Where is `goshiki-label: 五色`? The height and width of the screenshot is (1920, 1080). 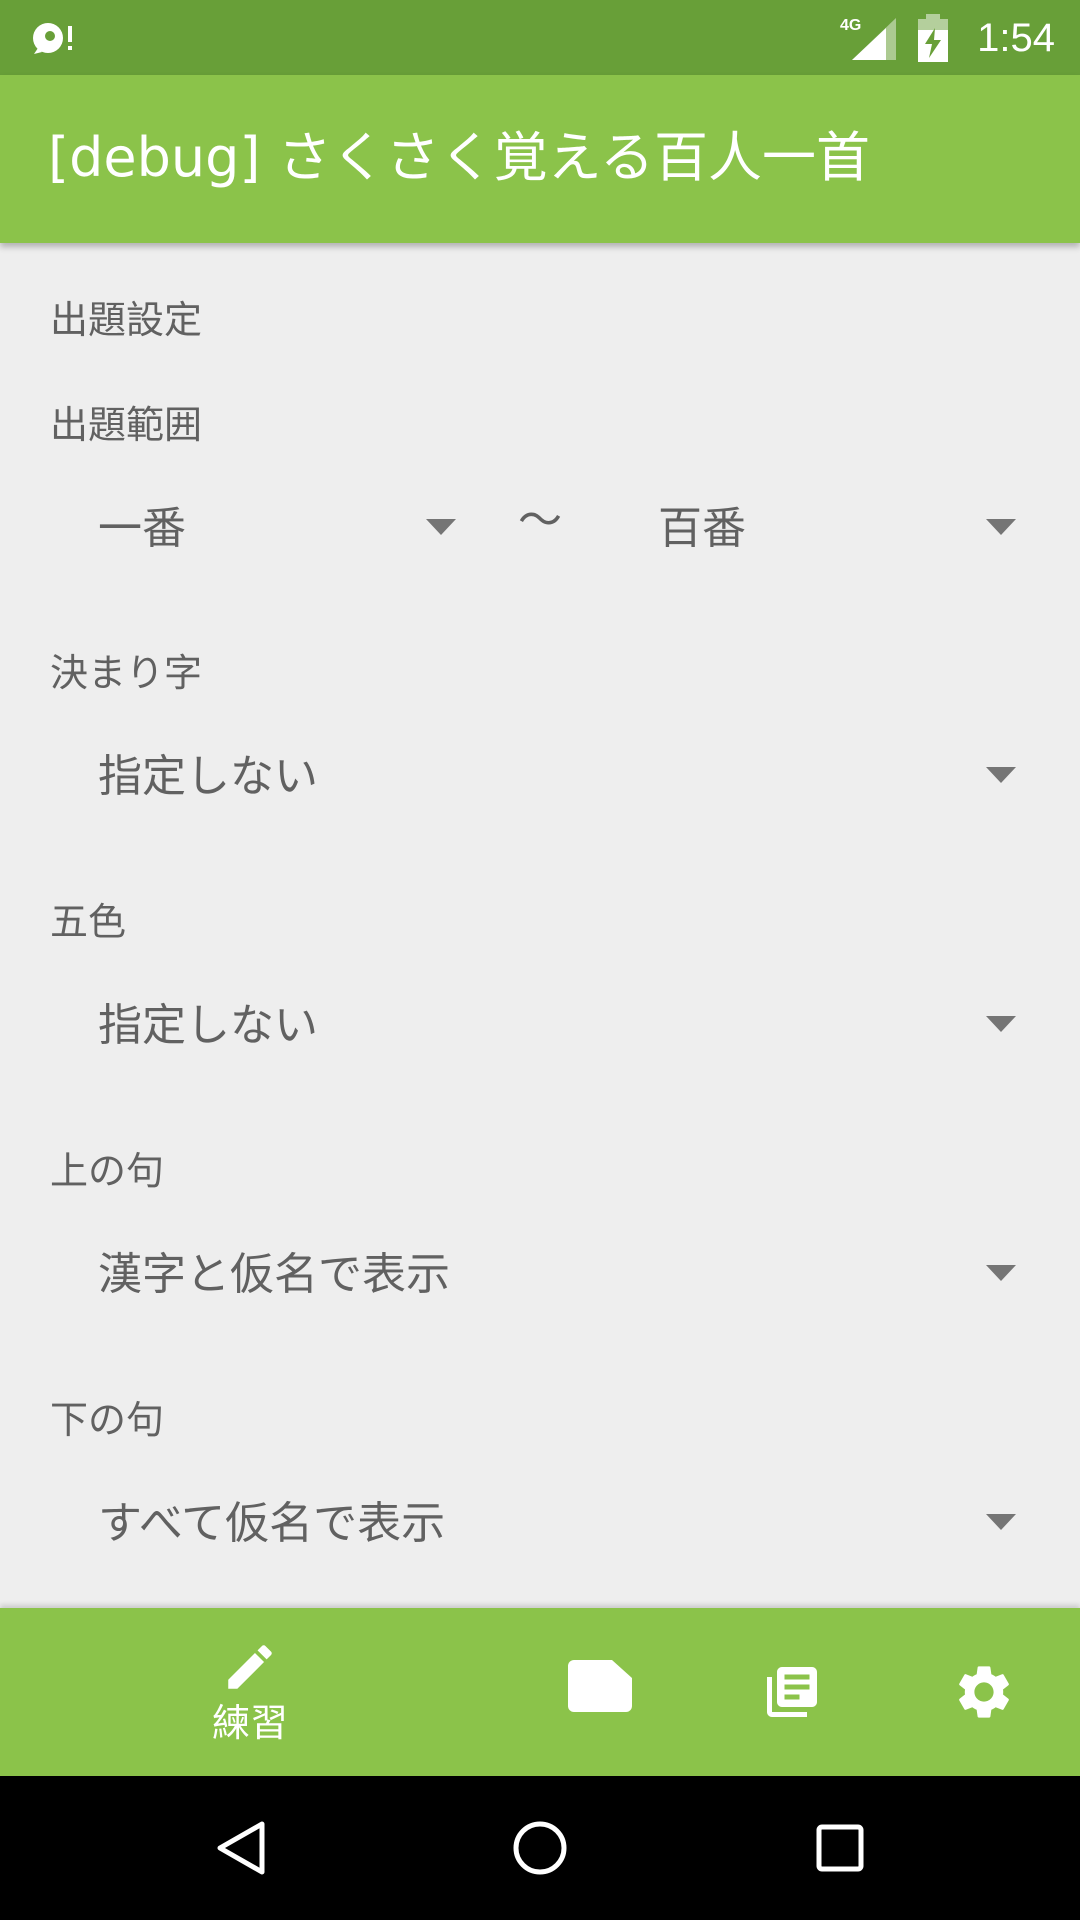
goshiki-label: 五色 is located at coordinates (88, 922).